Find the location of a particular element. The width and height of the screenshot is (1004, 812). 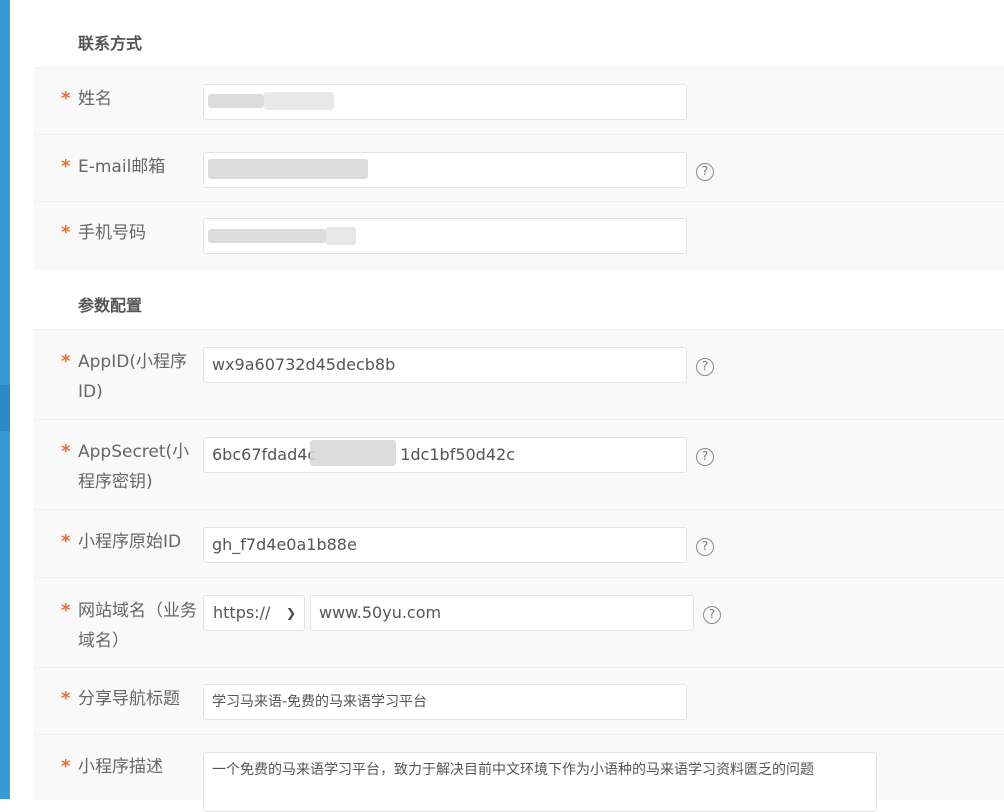

domain-input: www.50yu.com is located at coordinates (502, 613).